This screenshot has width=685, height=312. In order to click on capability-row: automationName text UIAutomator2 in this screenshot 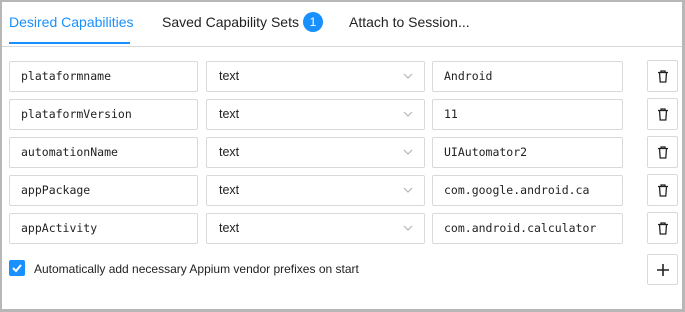, I will do `click(342, 152)`.